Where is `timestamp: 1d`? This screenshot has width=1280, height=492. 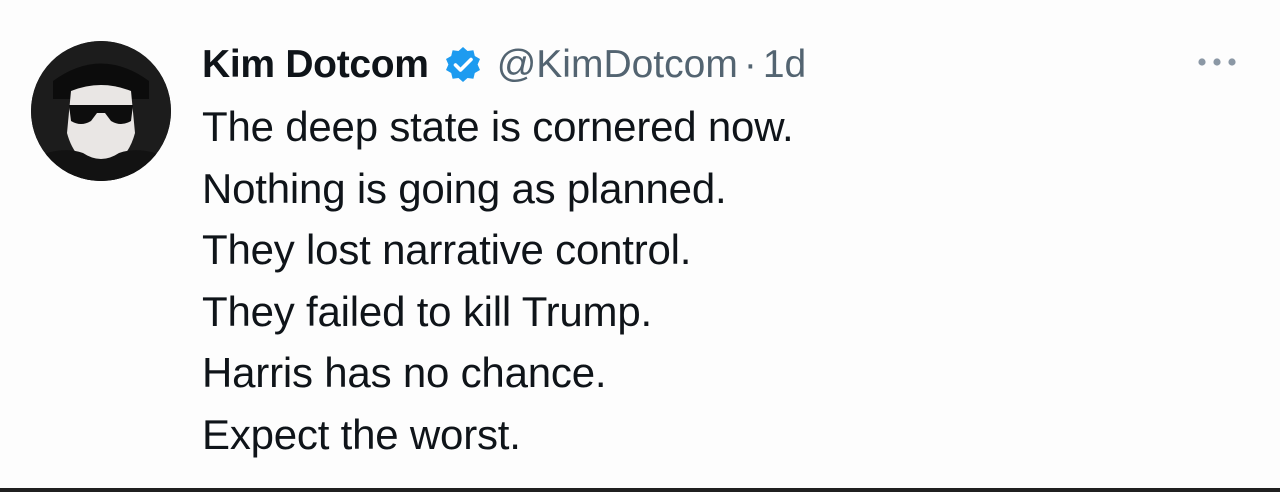 timestamp: 1d is located at coordinates (784, 65).